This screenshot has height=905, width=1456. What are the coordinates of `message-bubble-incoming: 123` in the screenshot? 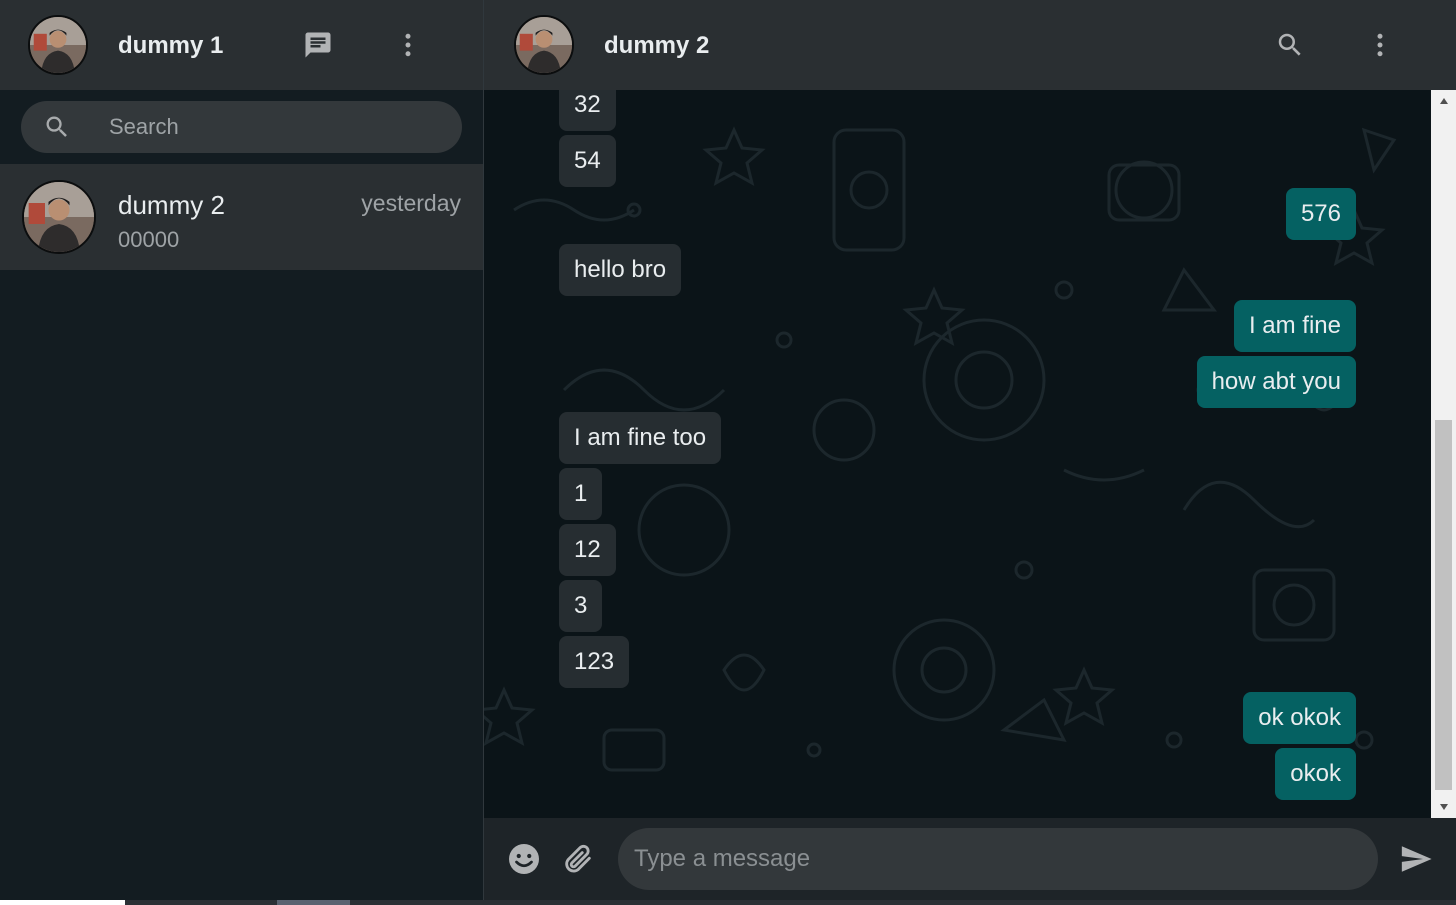 It's located at (594, 662).